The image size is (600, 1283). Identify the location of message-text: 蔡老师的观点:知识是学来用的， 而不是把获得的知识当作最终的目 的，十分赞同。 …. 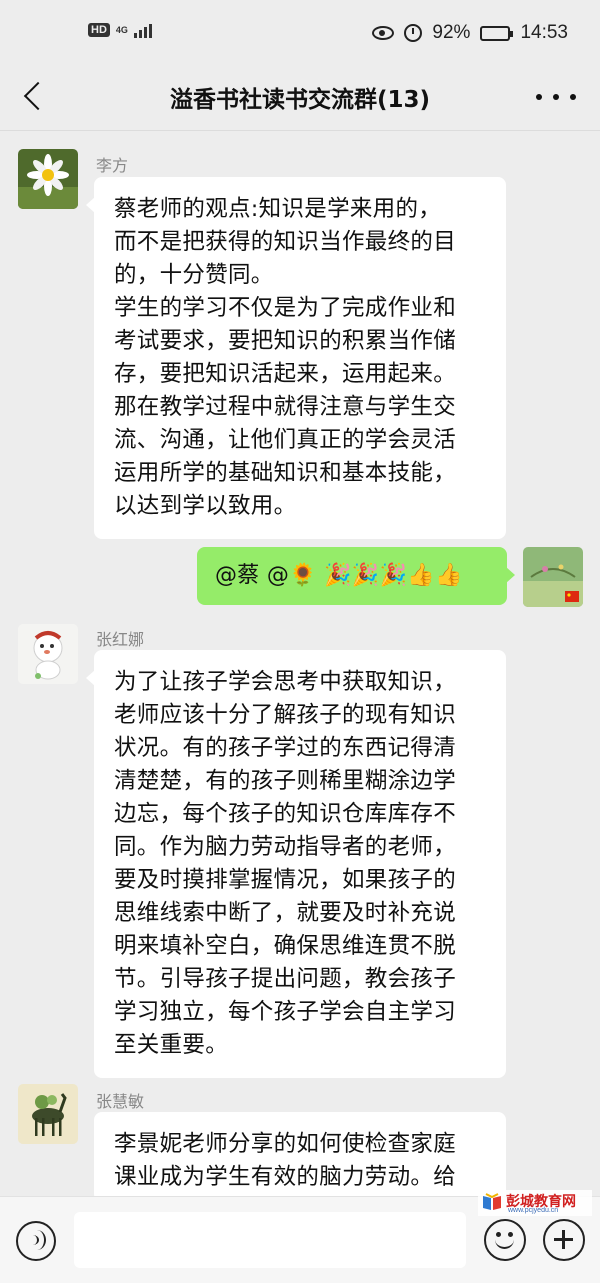
(285, 357).